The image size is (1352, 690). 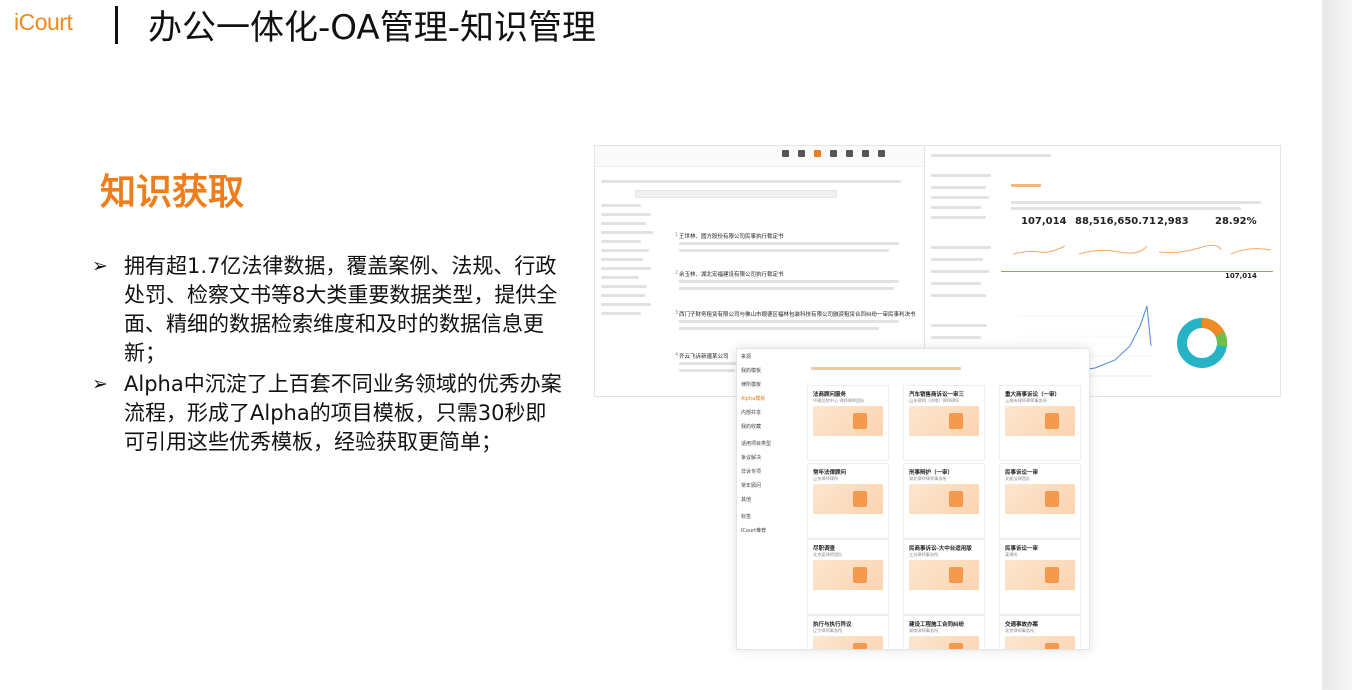 I want to click on template-card: 执行与执行异议 辽宁律师事务所, so click(x=848, y=632).